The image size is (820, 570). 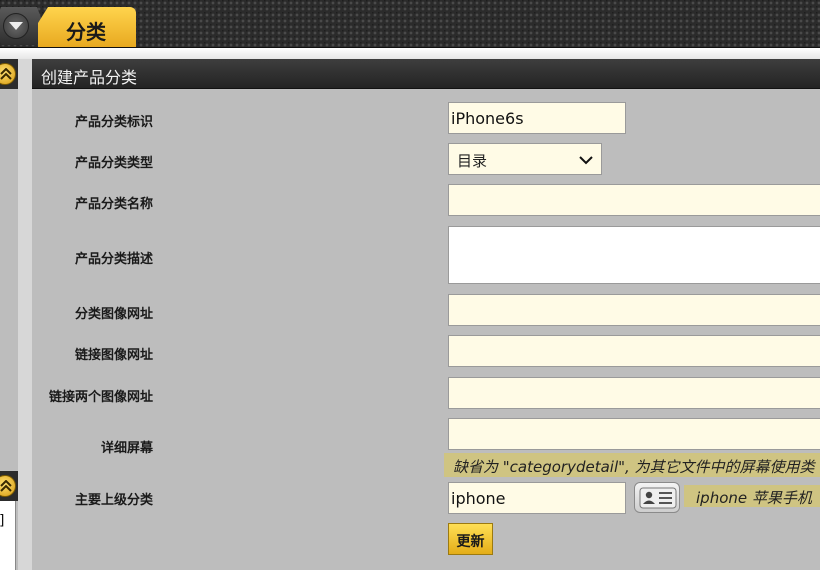 I want to click on detail-screen-input, so click(x=634, y=434).